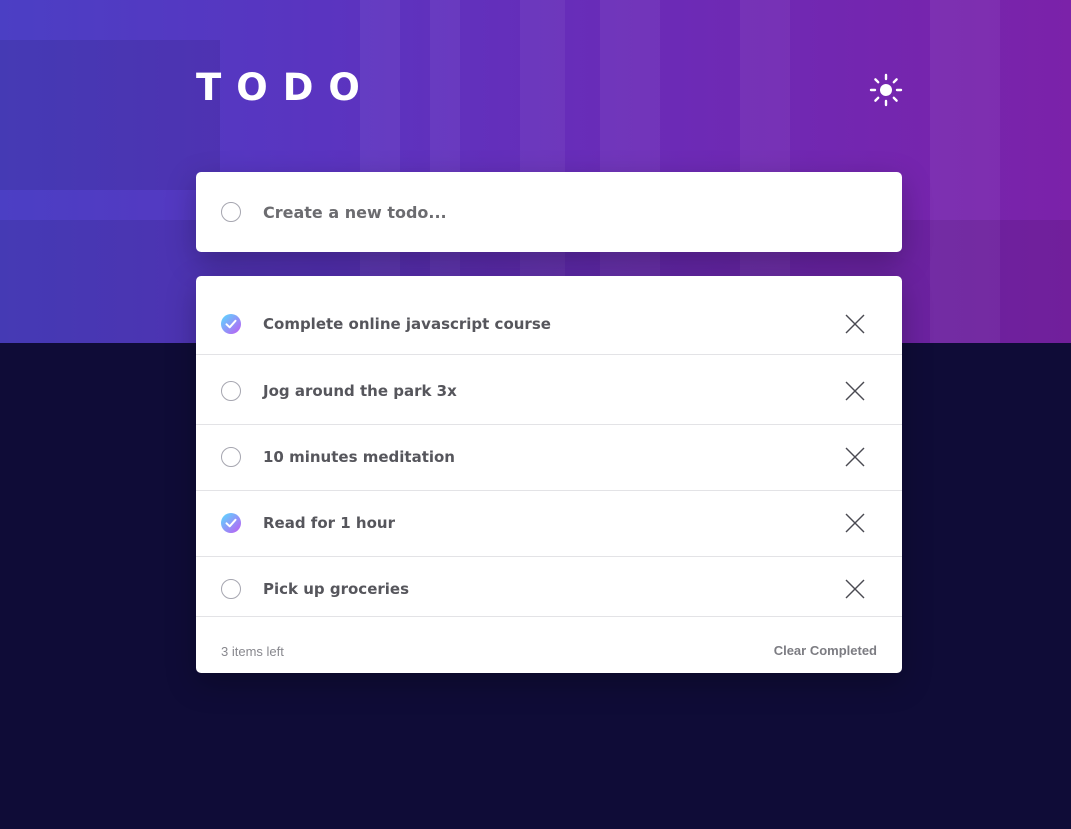 This screenshot has width=1071, height=829. I want to click on todo-item: Jog around the park 3x, so click(549, 391).